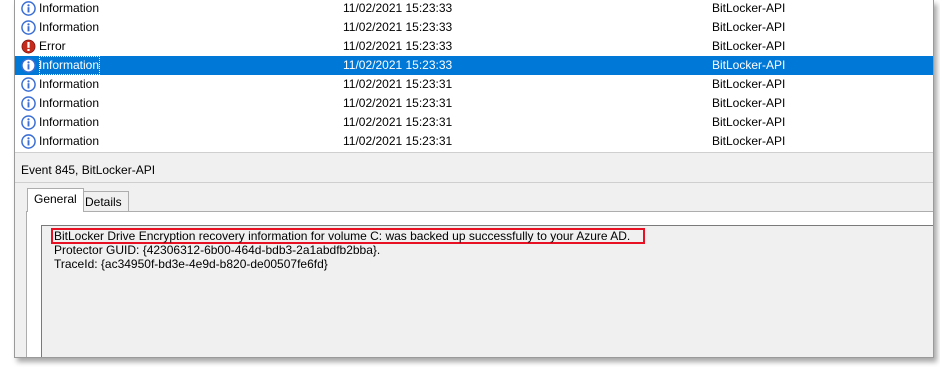  What do you see at coordinates (88, 170) in the screenshot?
I see `event-title: Event 845, BitLocker-API` at bounding box center [88, 170].